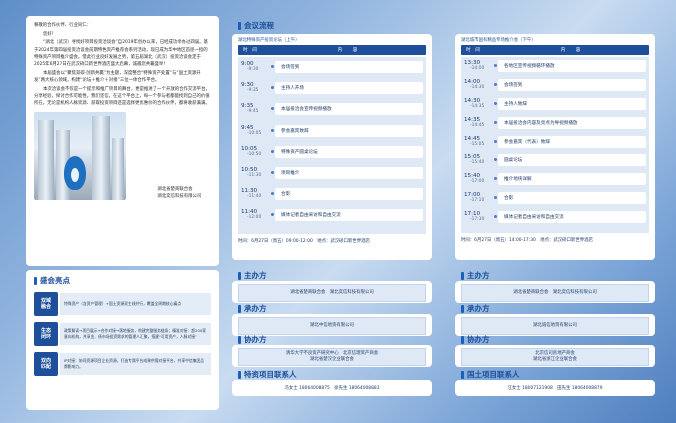 This screenshot has height=423, width=676. I want to click on morning-subtitle: 湖北特殊资产投资论坛（上午）, so click(269, 40).